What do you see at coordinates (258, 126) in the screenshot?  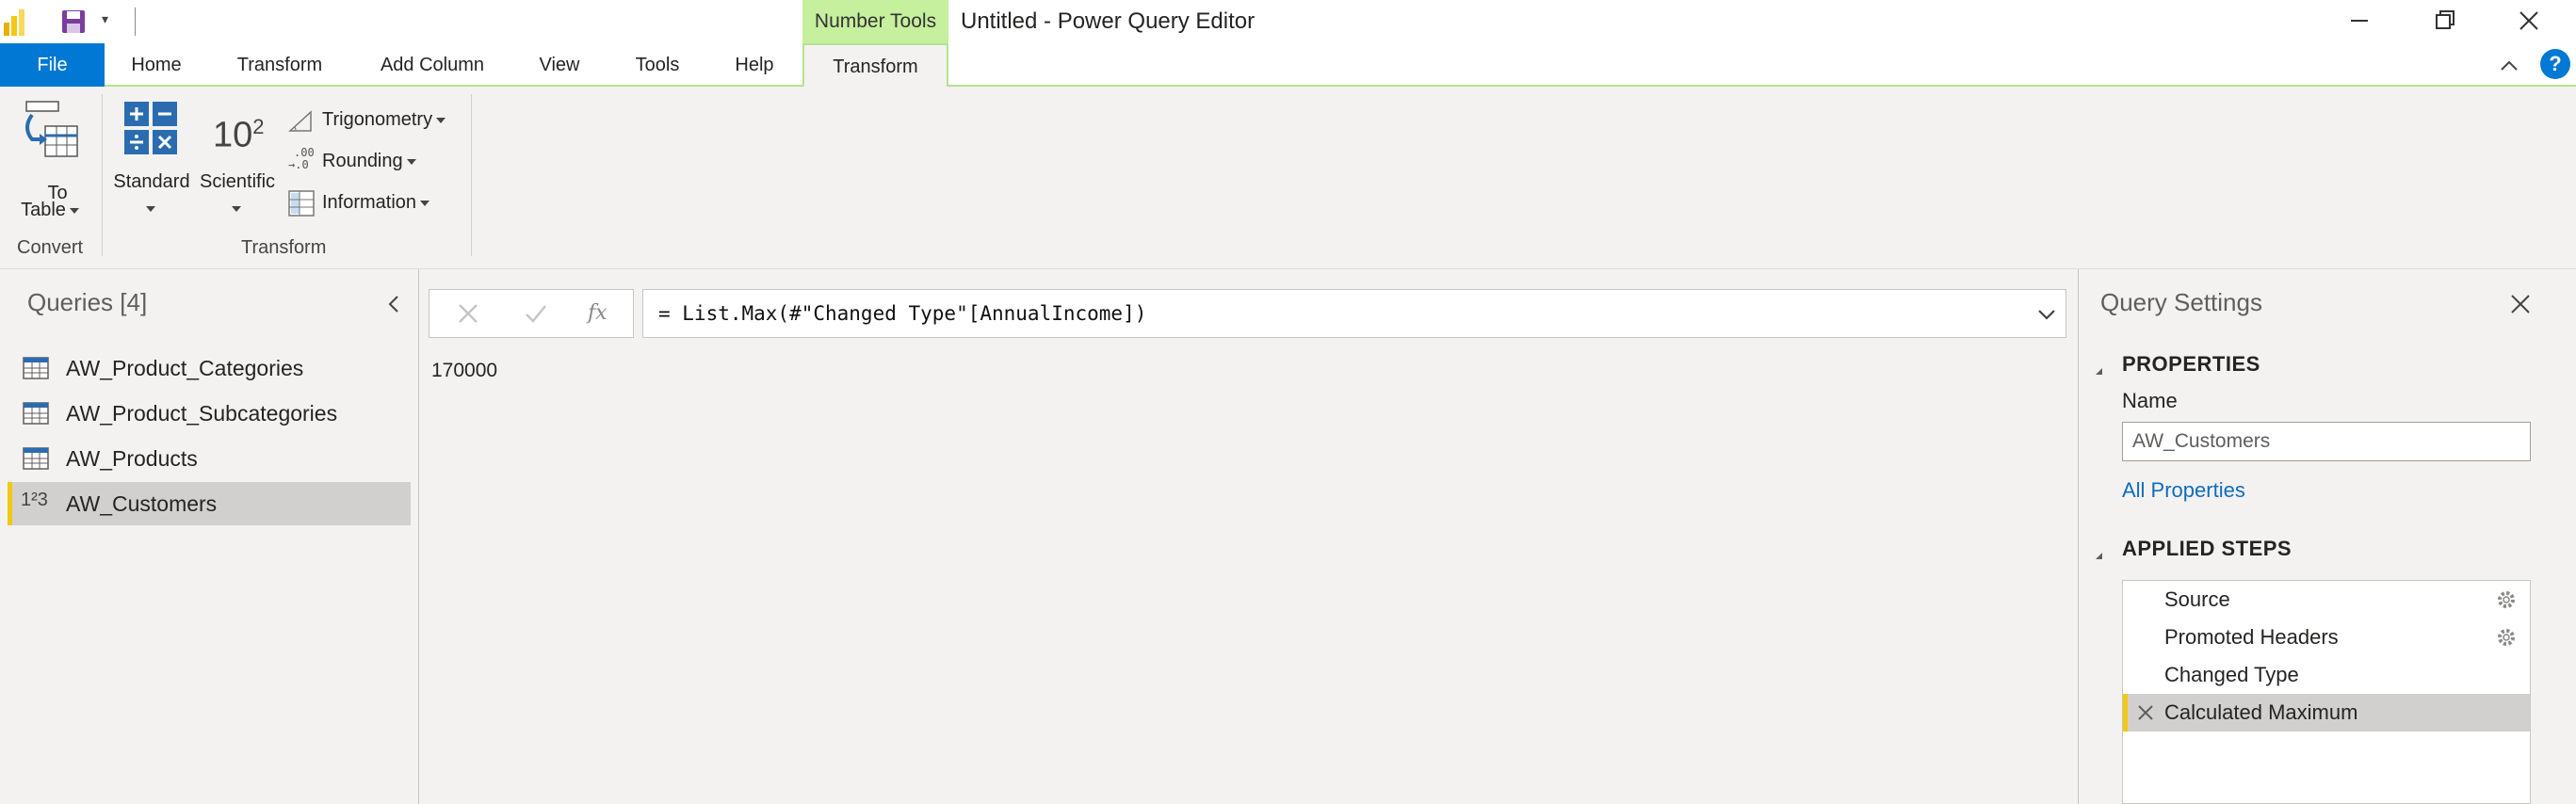 I see `scientific-icon-exponent: 2` at bounding box center [258, 126].